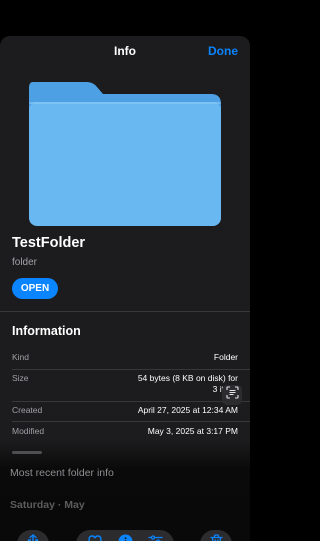 Image resolution: width=320 pixels, height=541 pixels. Describe the element at coordinates (25, 262) in the screenshot. I see `item-kind-subtitle: folder` at that location.